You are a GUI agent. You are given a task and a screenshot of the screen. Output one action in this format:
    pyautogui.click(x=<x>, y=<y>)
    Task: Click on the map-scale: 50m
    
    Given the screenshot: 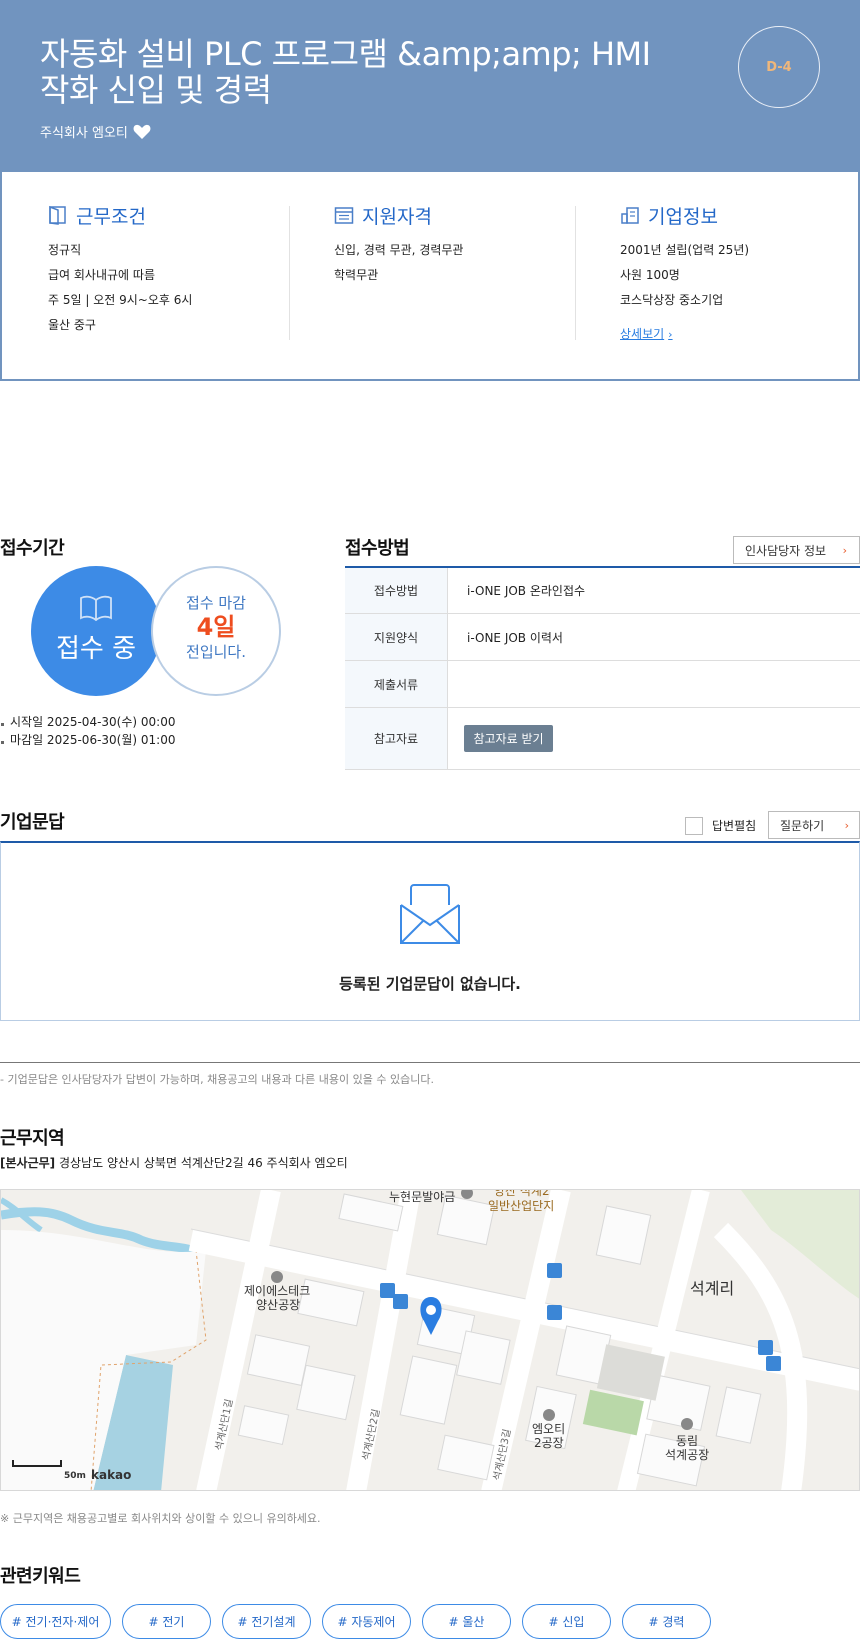 What is the action you would take?
    pyautogui.click(x=75, y=1476)
    